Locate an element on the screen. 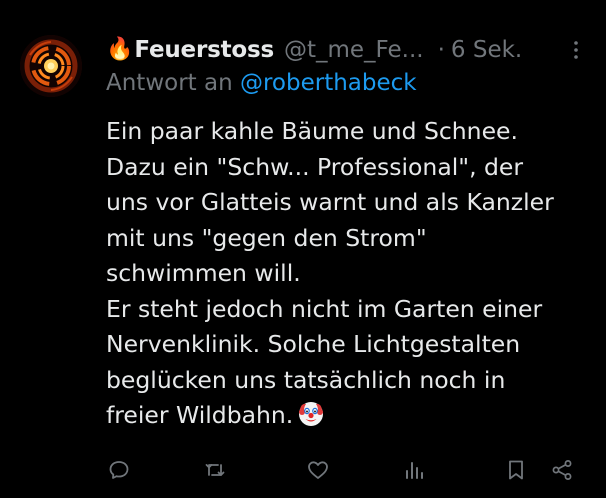 The width and height of the screenshot is (606, 498). tweet-text-line: schwimmen will. is located at coordinates (203, 273).